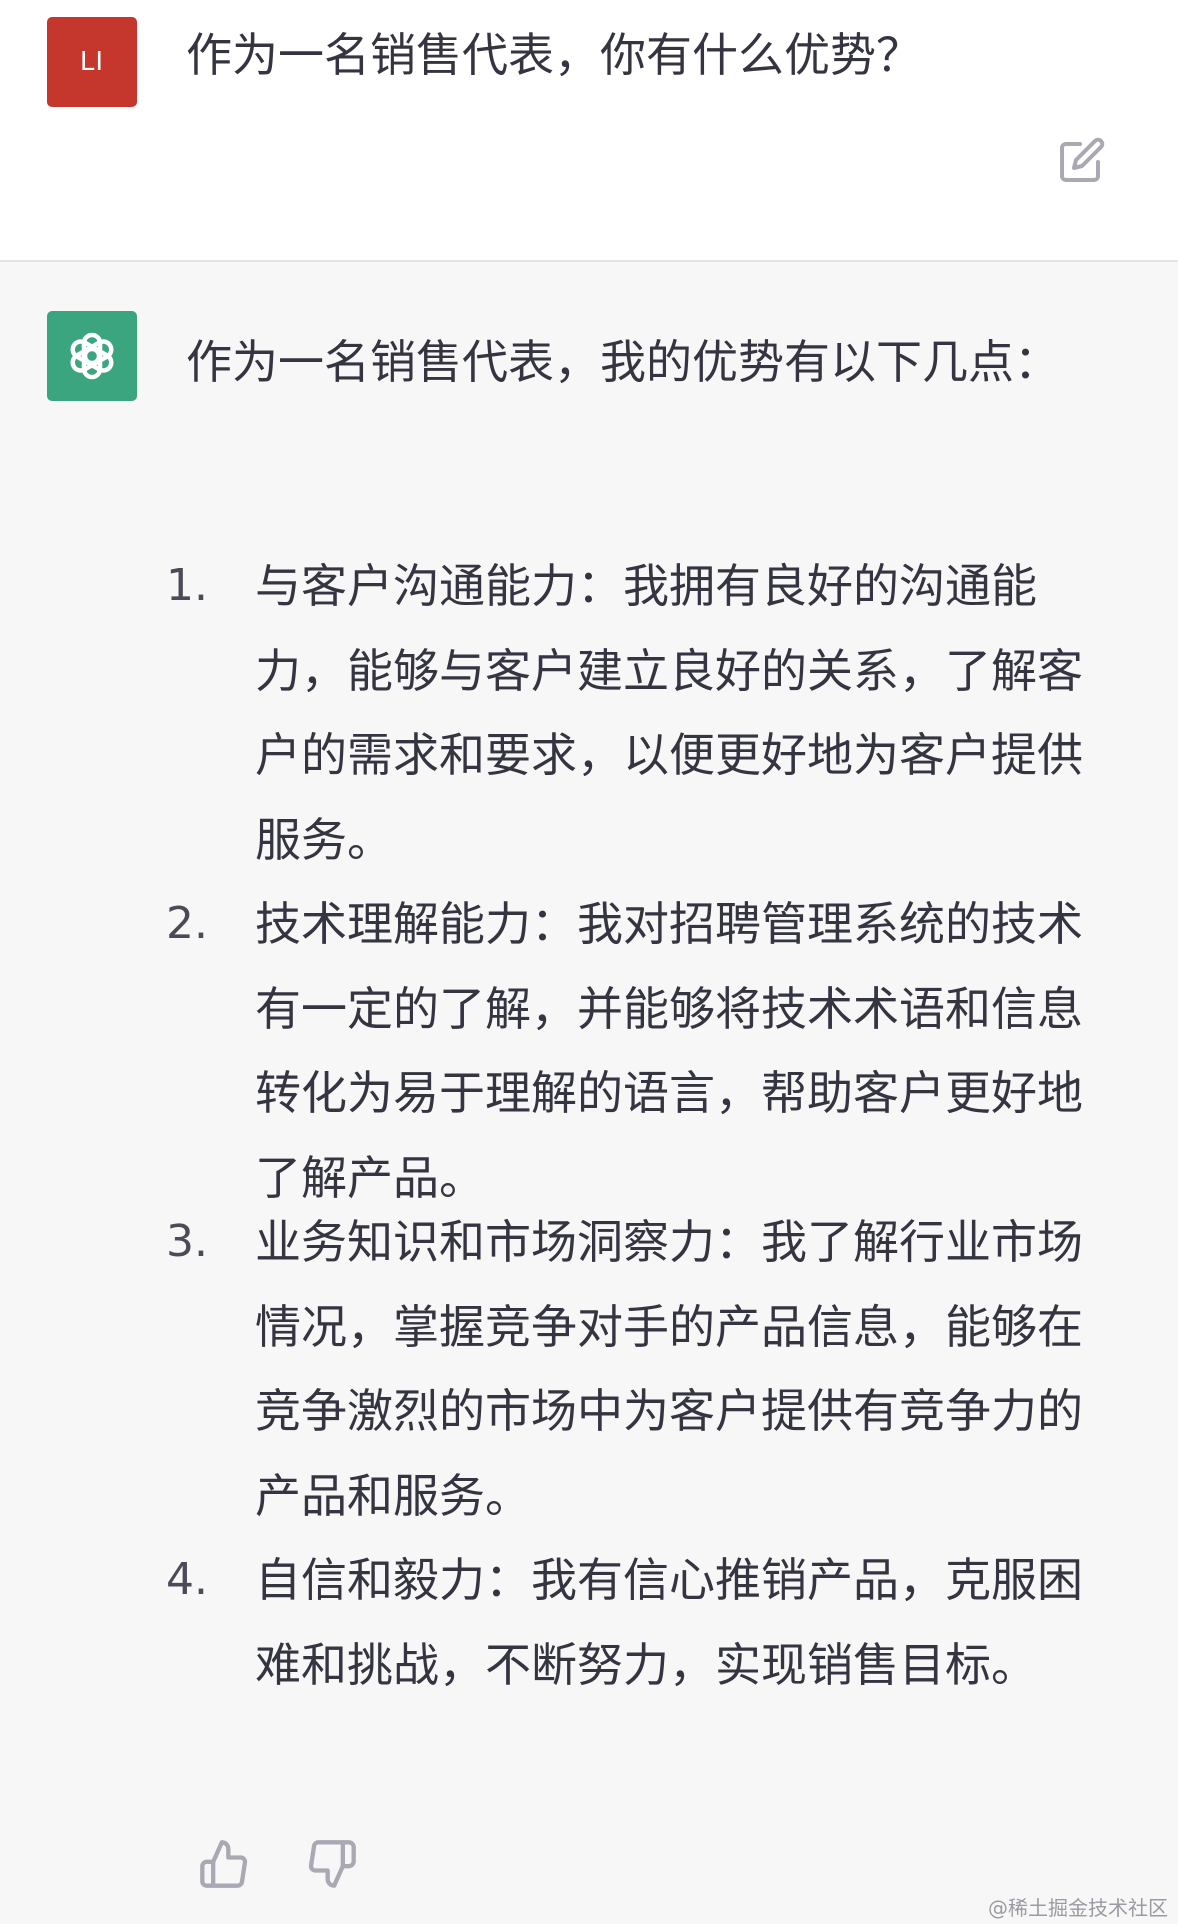  Describe the element at coordinates (187, 1579) in the screenshot. I see `list-item-number: 4.` at that location.